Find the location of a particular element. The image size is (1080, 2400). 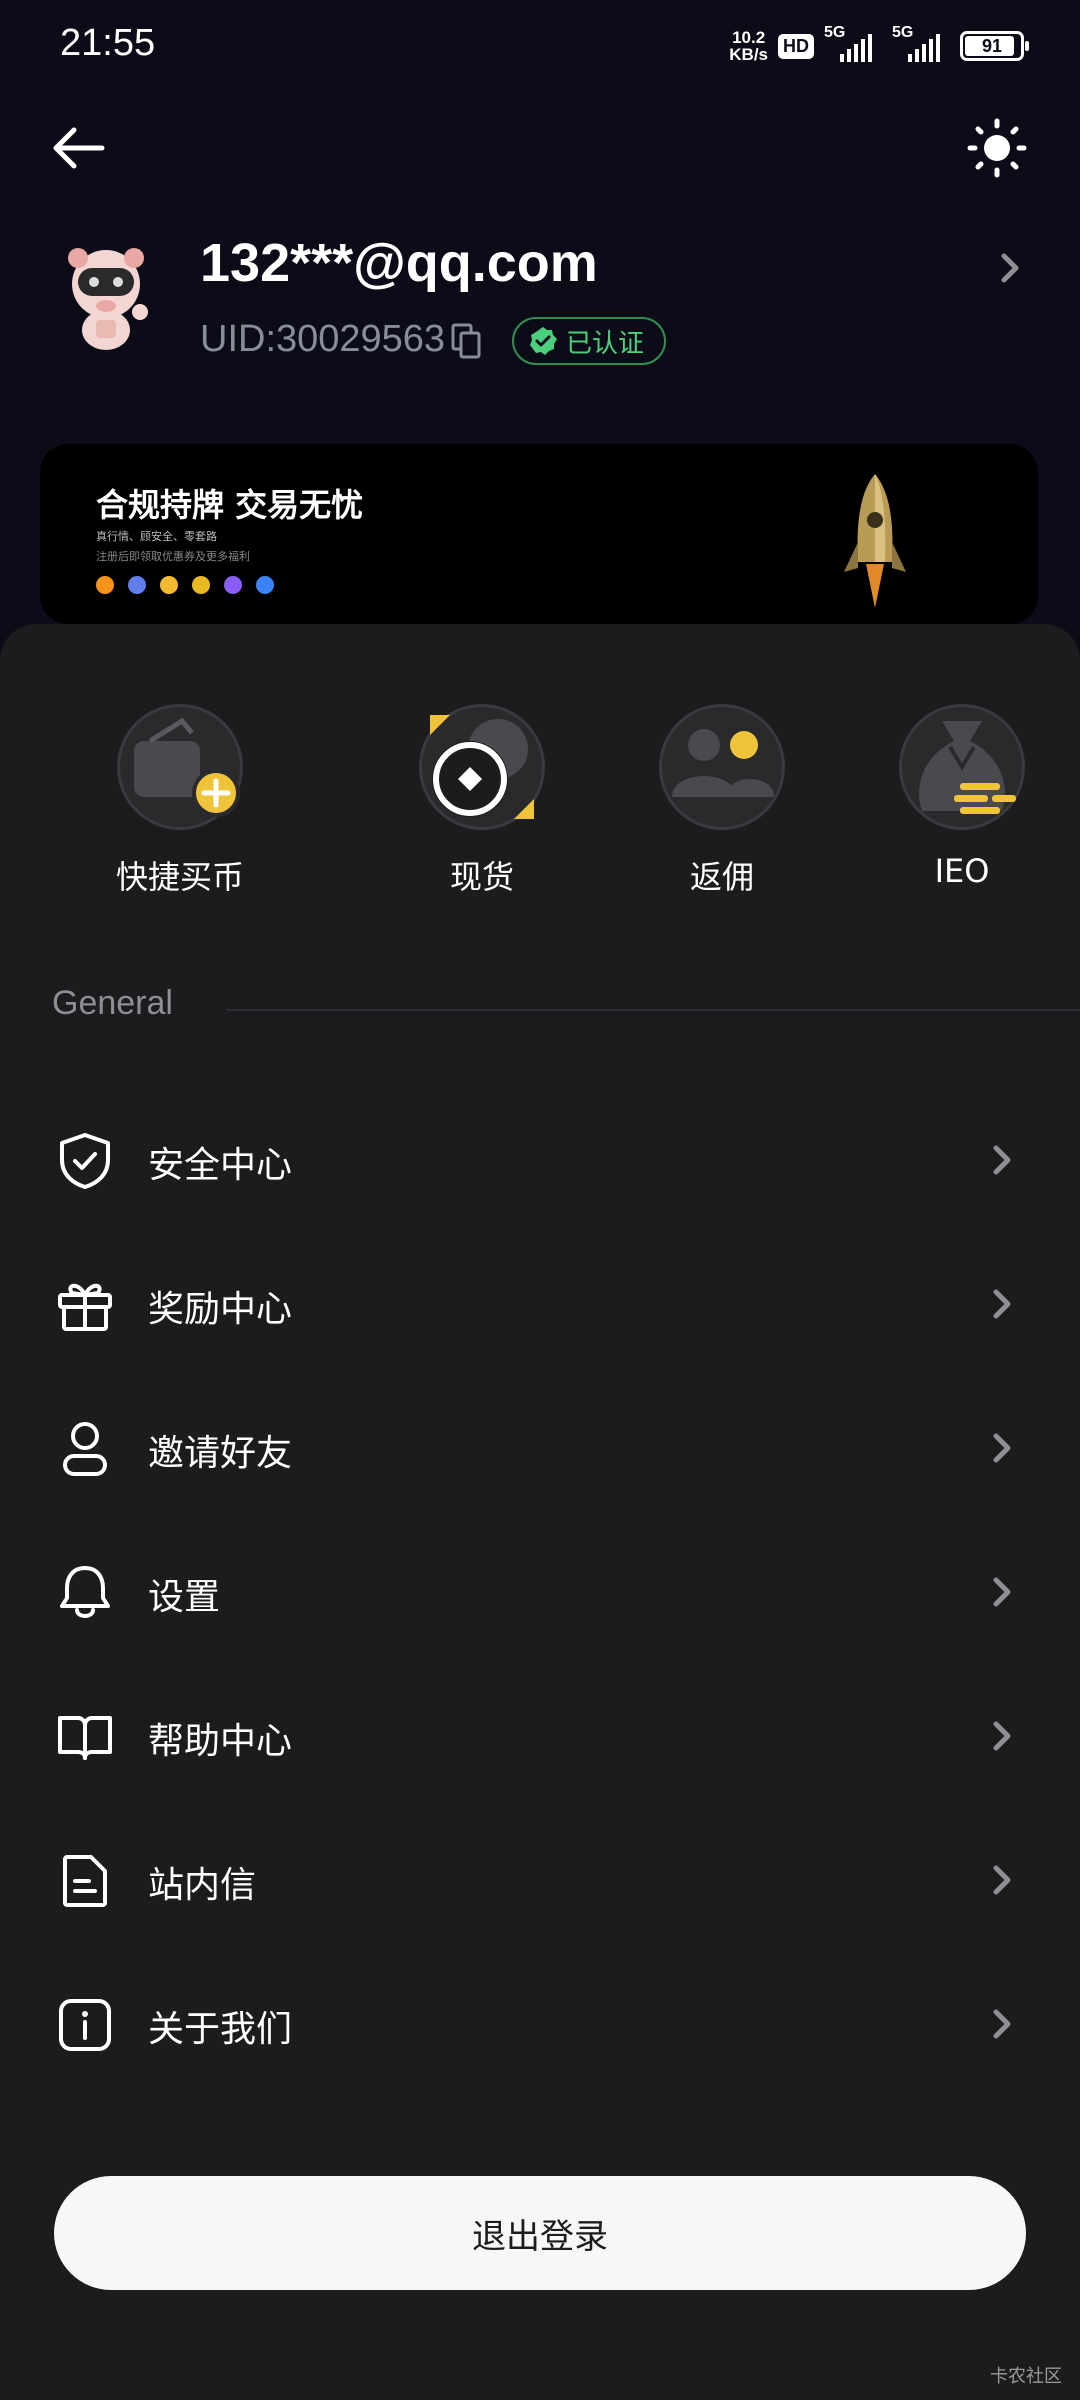

menu-item-label: 奖励中心 is located at coordinates (220, 1309).